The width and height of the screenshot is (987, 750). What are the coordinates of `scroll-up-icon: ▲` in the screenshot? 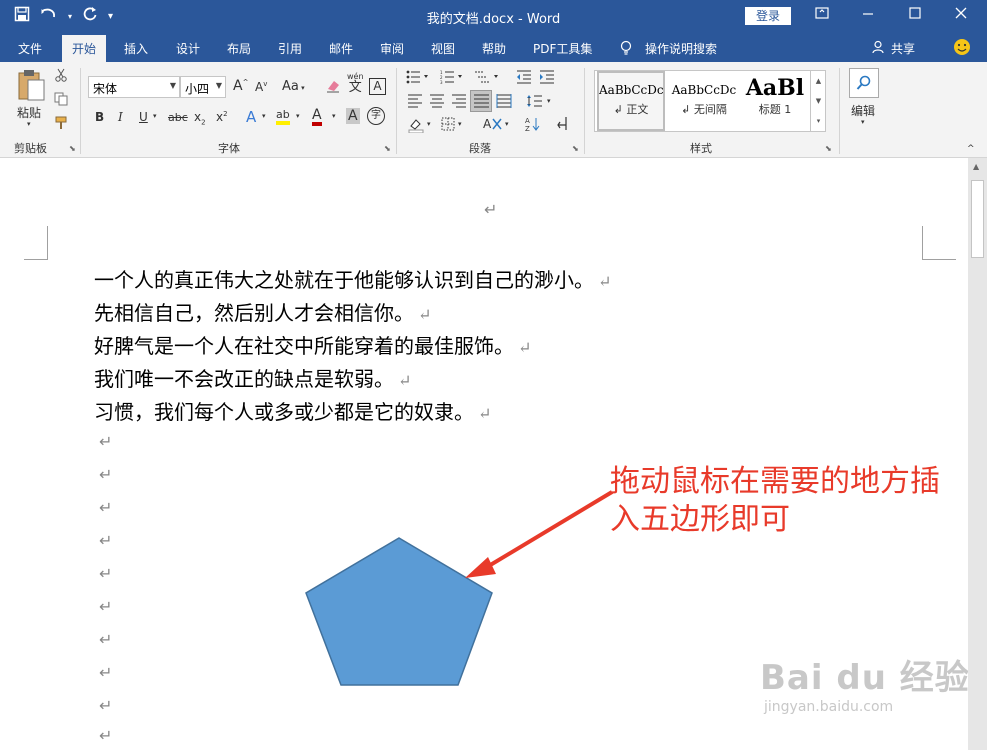 It's located at (976, 166).